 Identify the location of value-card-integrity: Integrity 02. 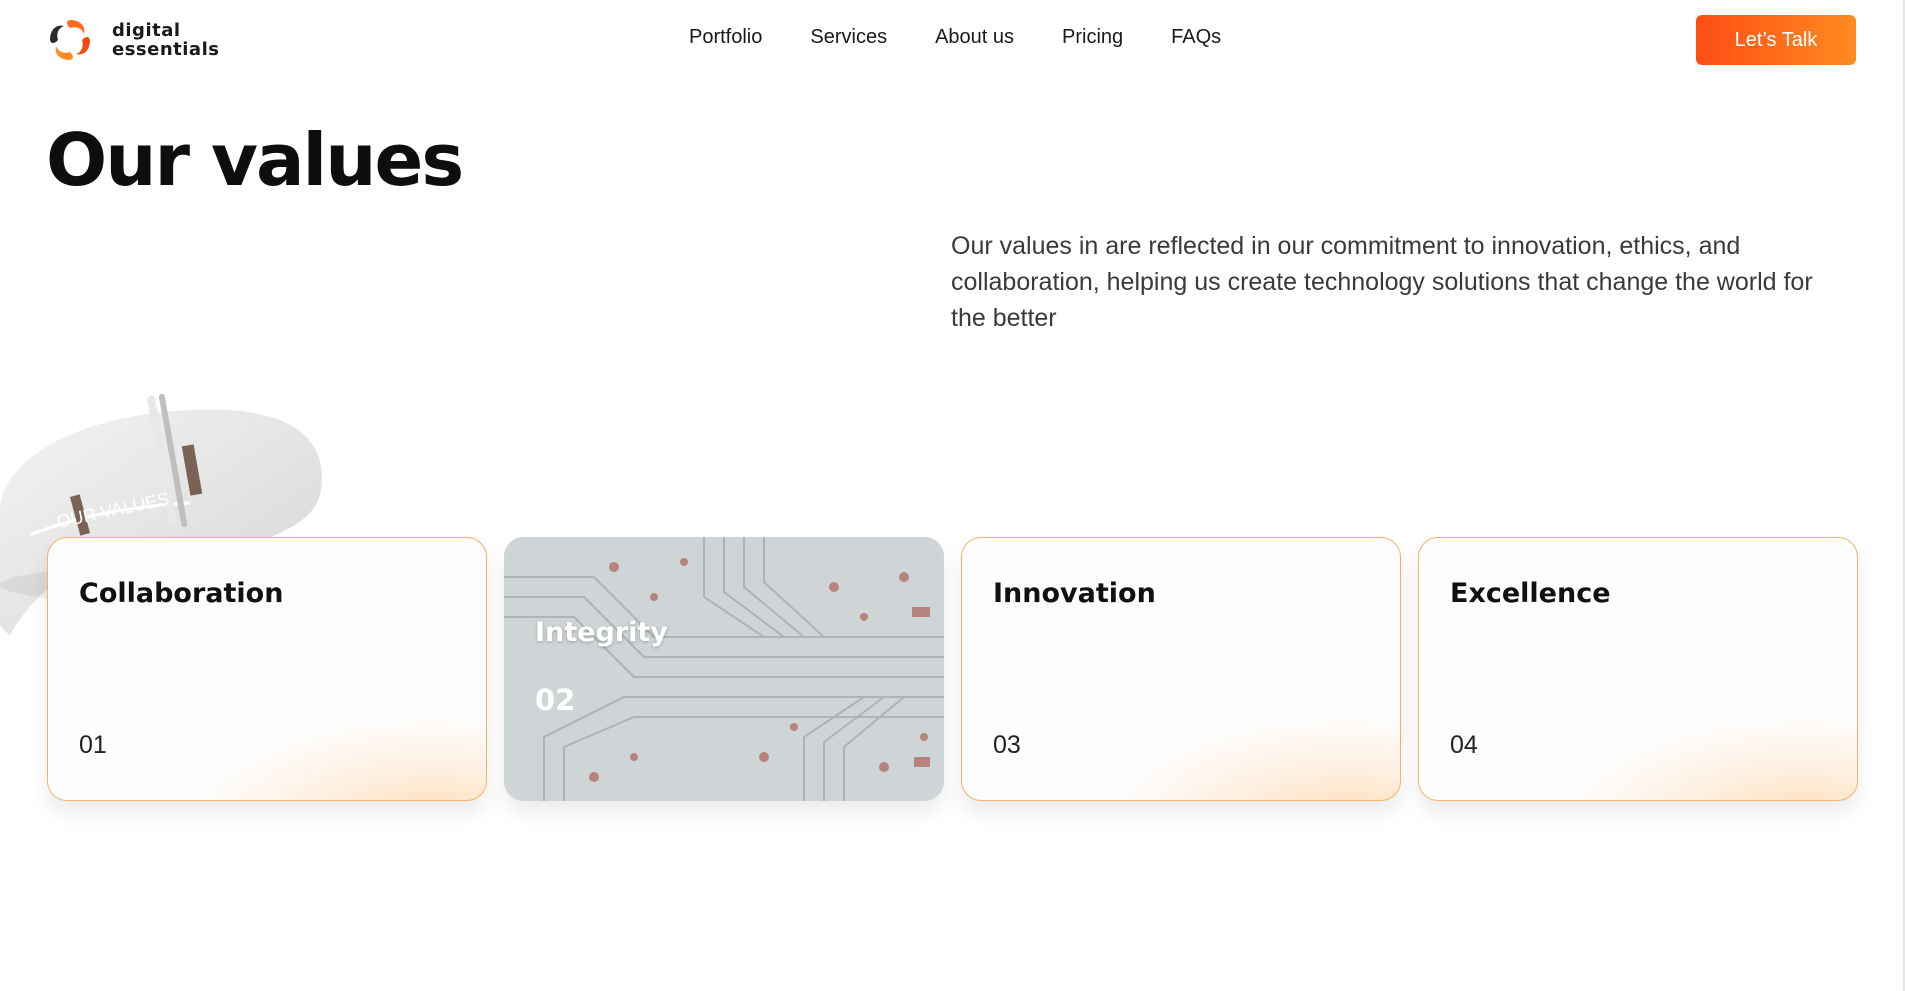
(724, 669).